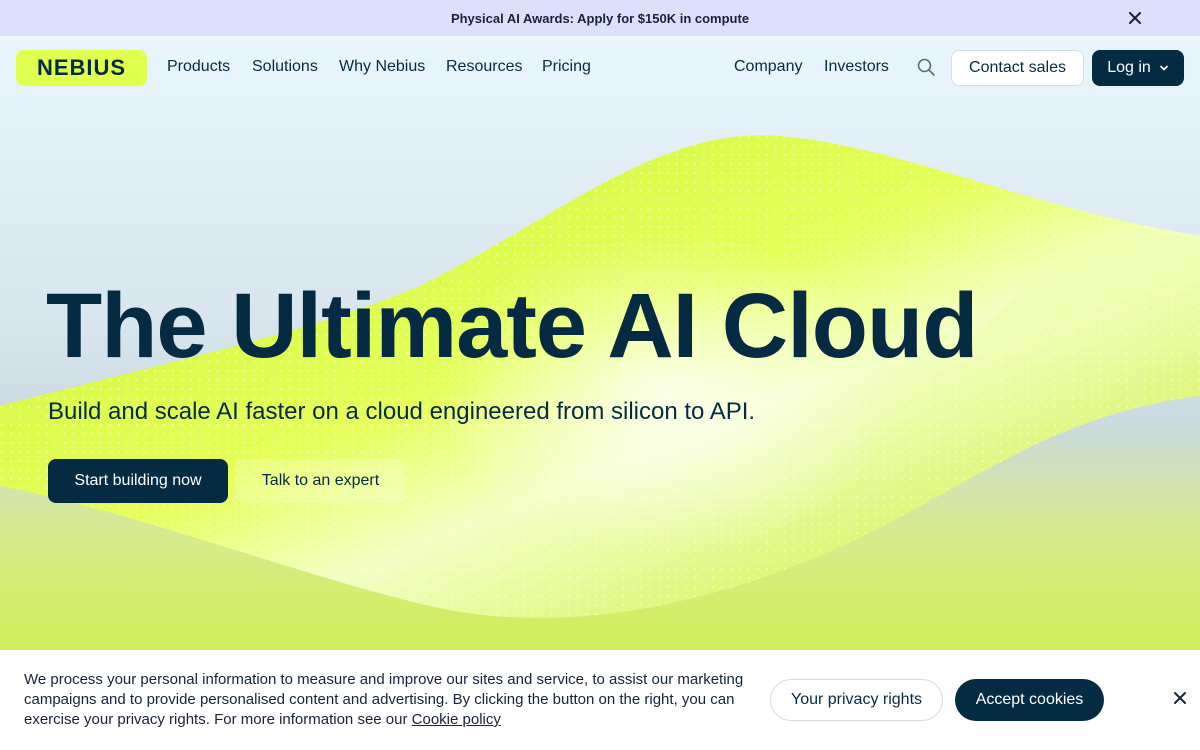 This screenshot has height=750, width=1200. Describe the element at coordinates (81, 68) in the screenshot. I see `nebius-logo: NEBIUS` at that location.